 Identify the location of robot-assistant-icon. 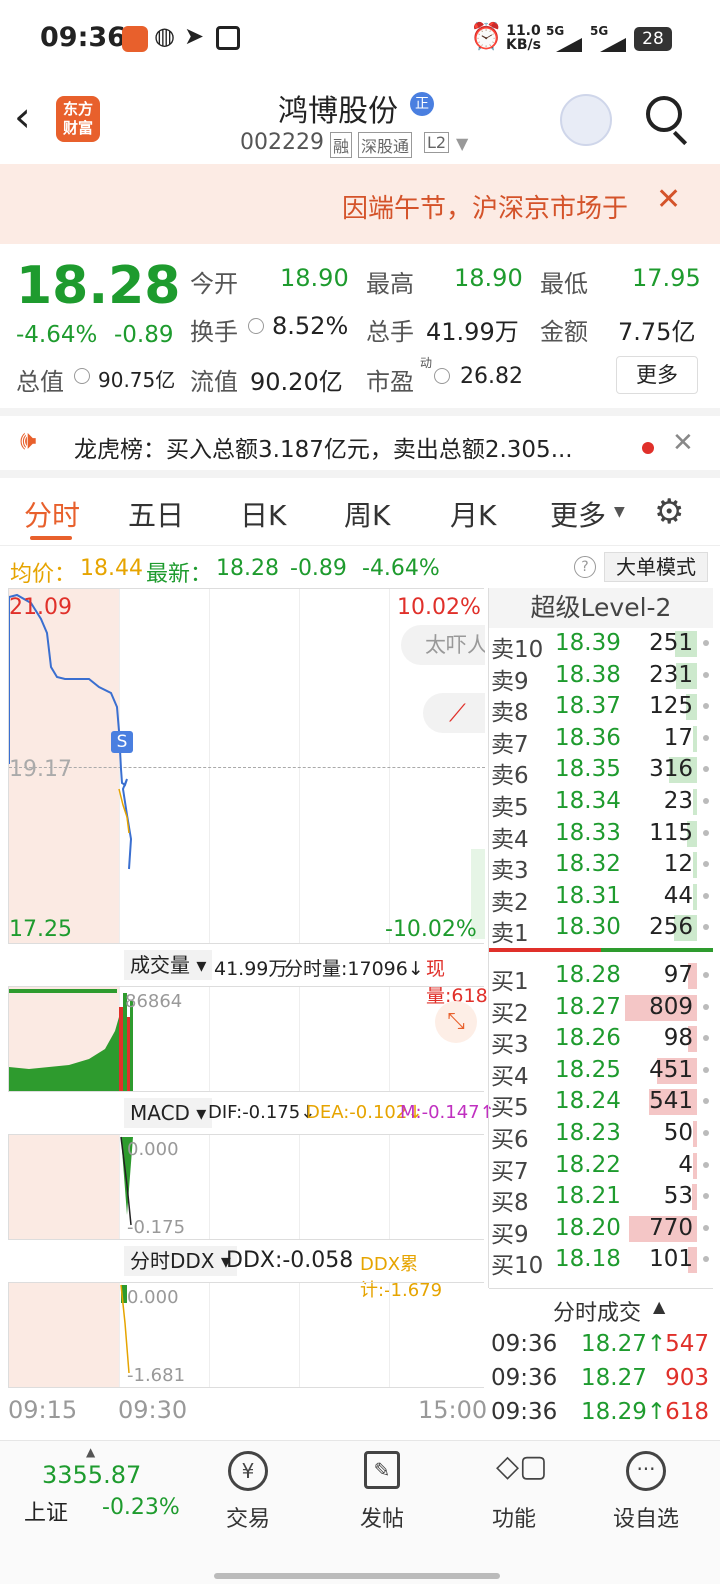
(586, 120).